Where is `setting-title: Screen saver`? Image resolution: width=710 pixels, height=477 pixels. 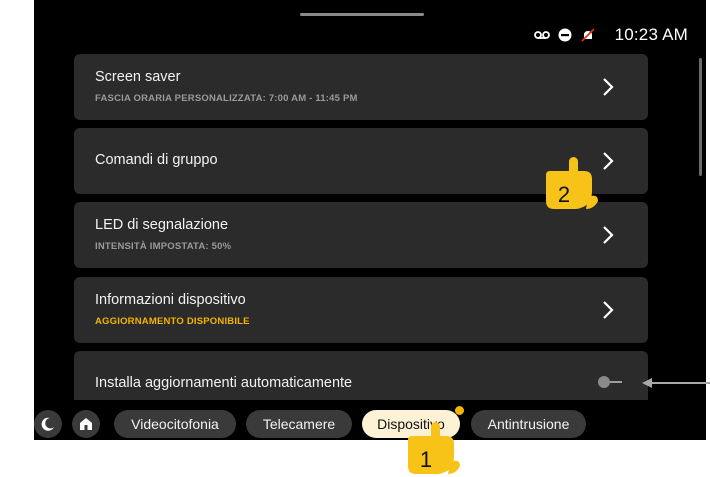 setting-title: Screen saver is located at coordinates (138, 77).